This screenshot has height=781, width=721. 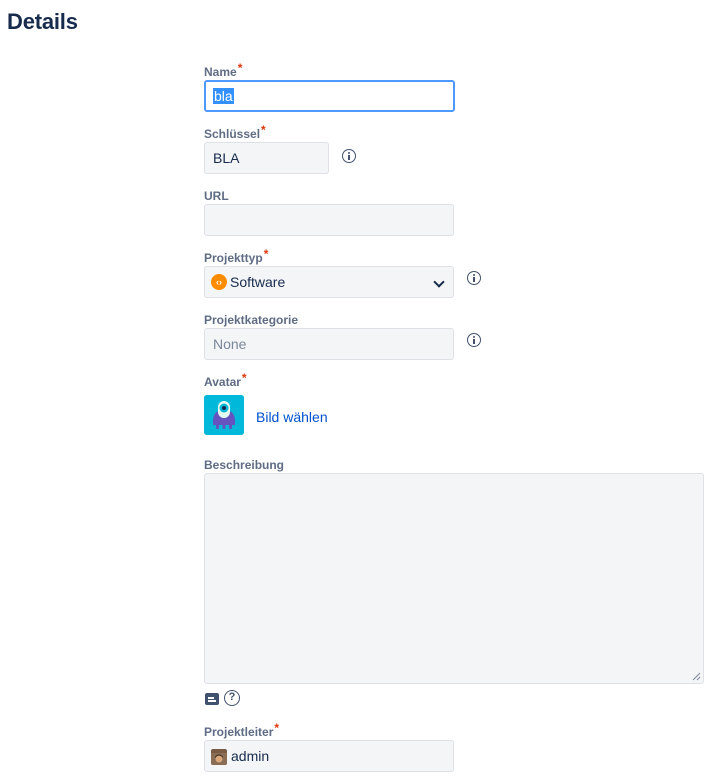 I want to click on name-input-value: bla, so click(x=223, y=96).